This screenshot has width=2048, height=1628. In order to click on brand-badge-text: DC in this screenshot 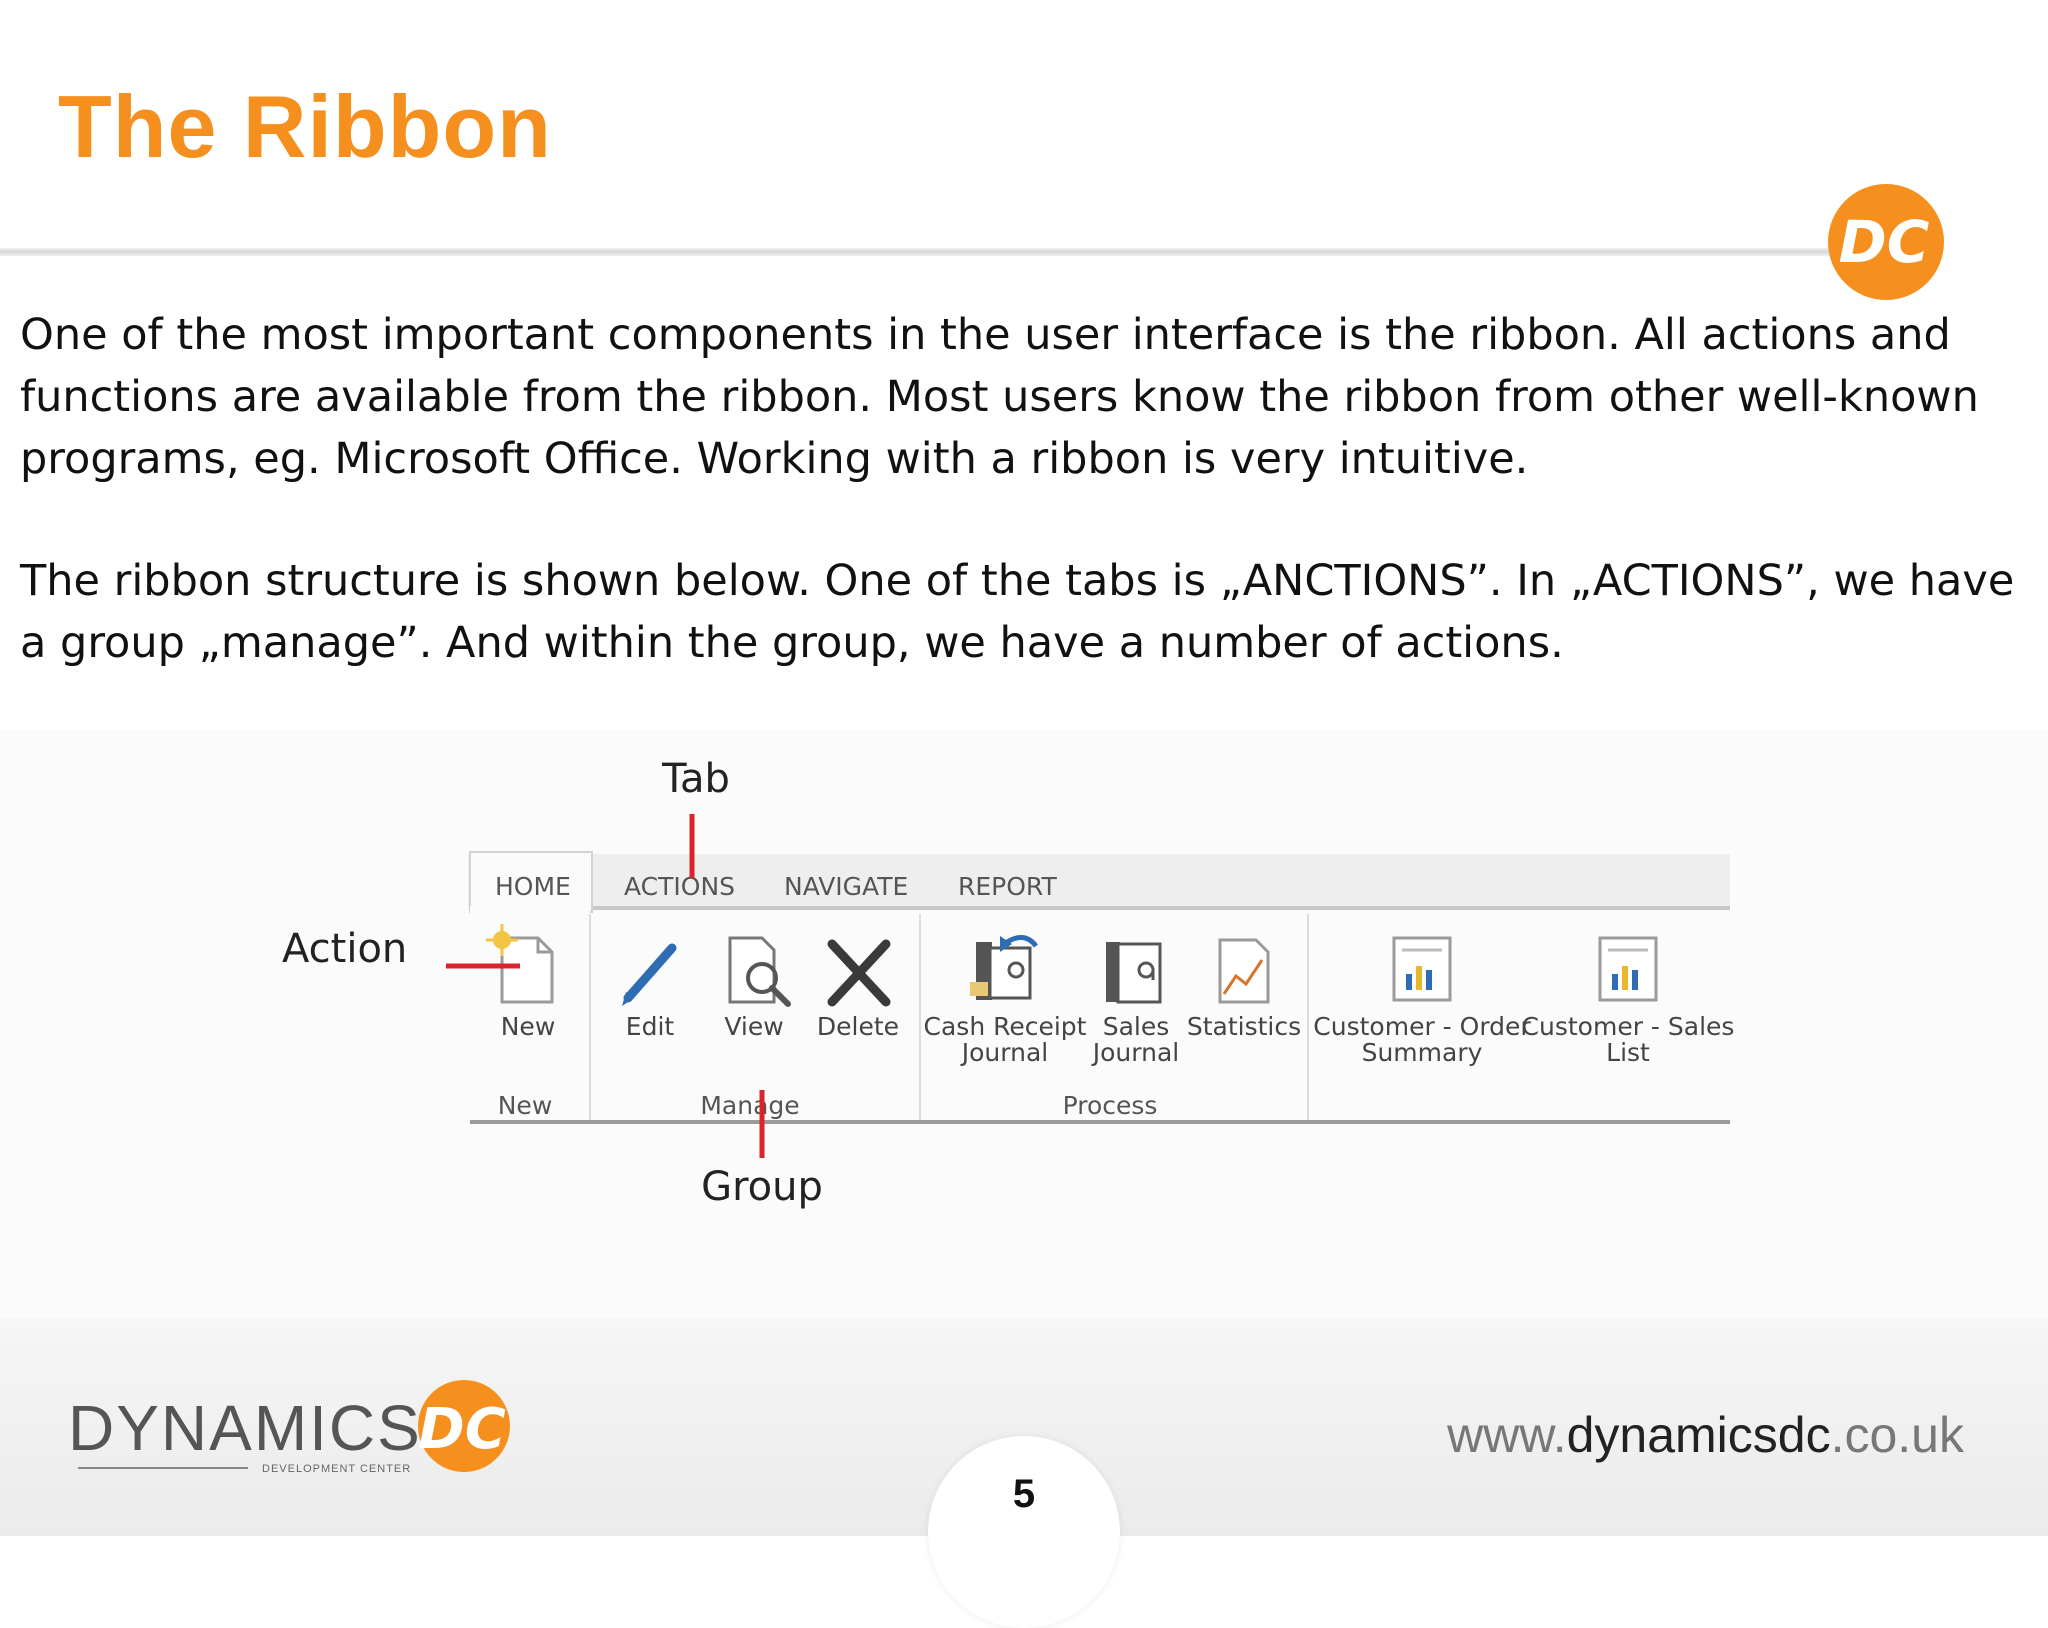, I will do `click(462, 1429)`.